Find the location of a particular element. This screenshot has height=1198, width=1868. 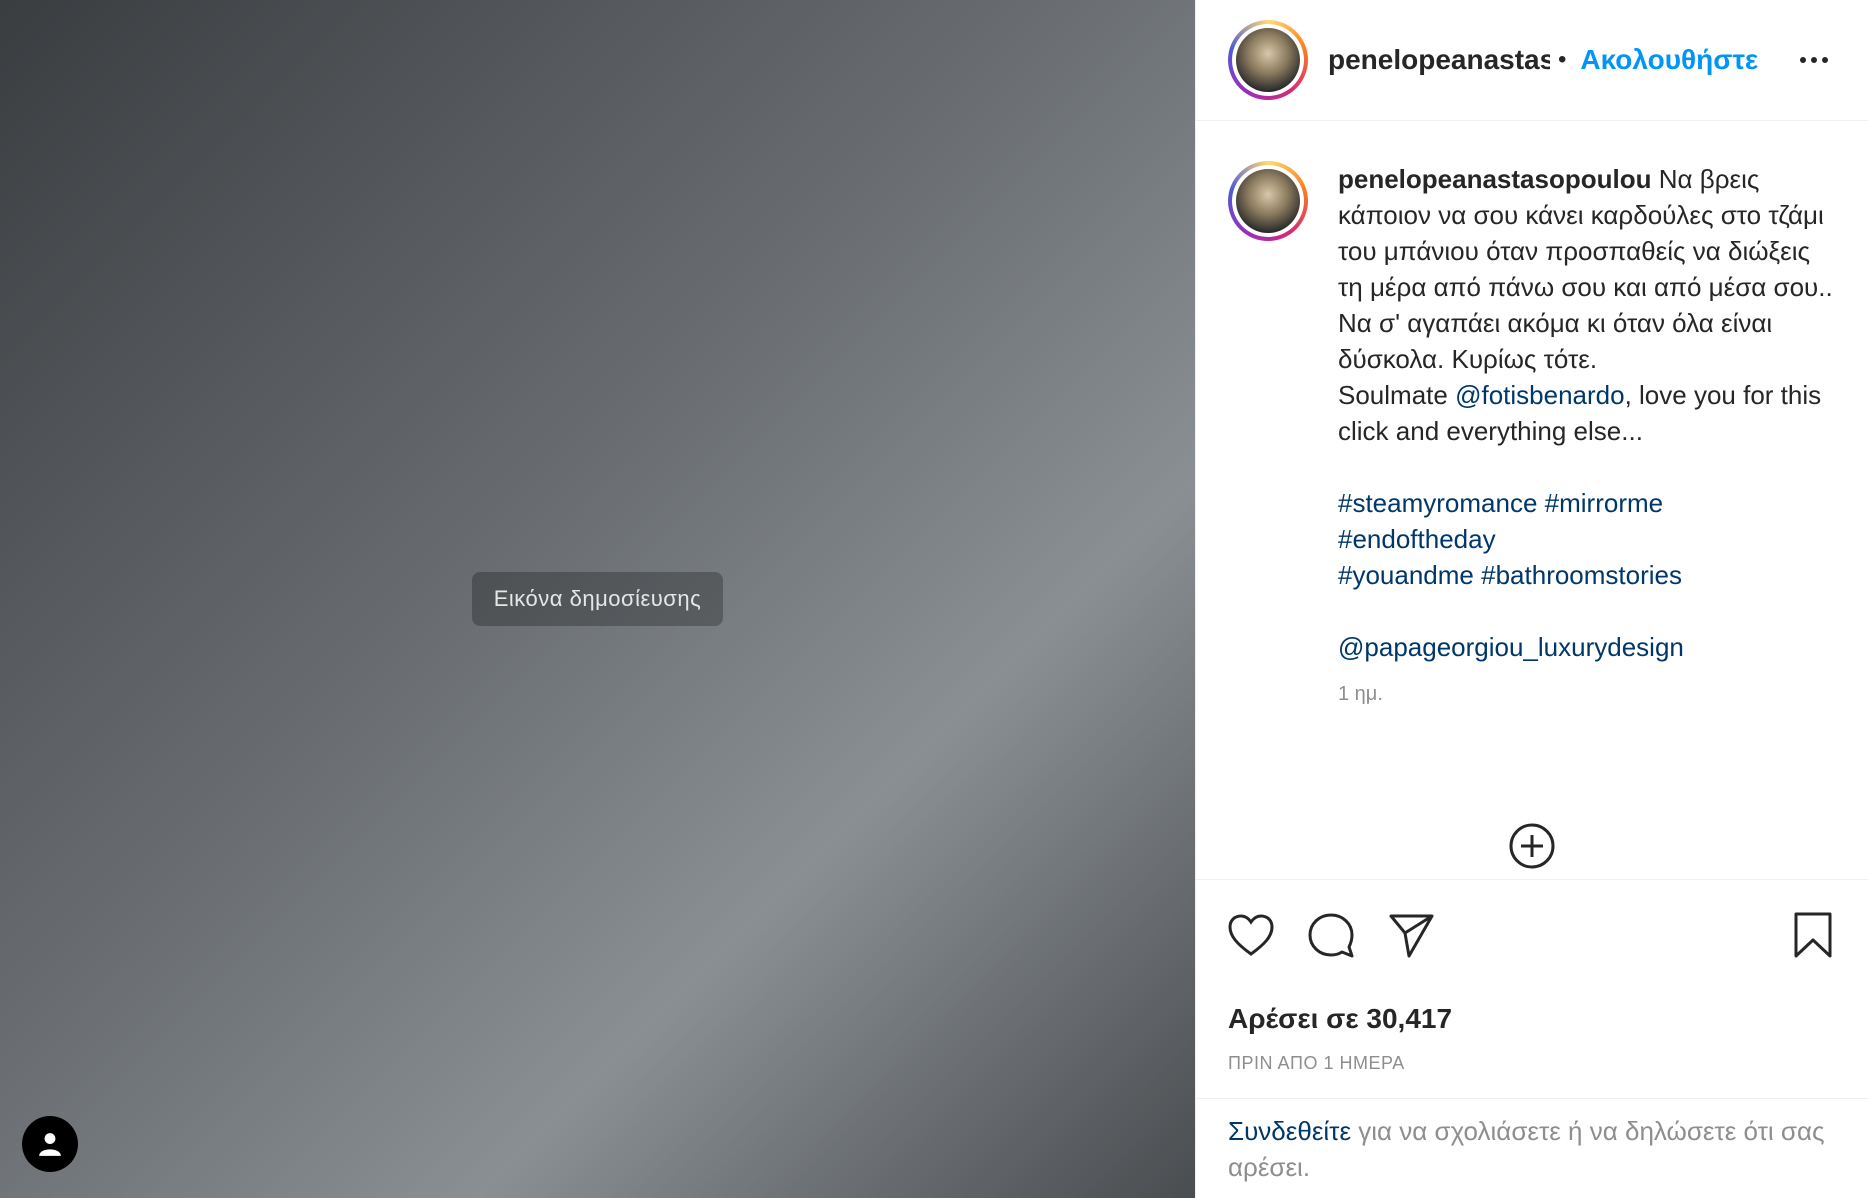

likes-count: Αρέσει σε 30,417 is located at coordinates (1532, 1012).